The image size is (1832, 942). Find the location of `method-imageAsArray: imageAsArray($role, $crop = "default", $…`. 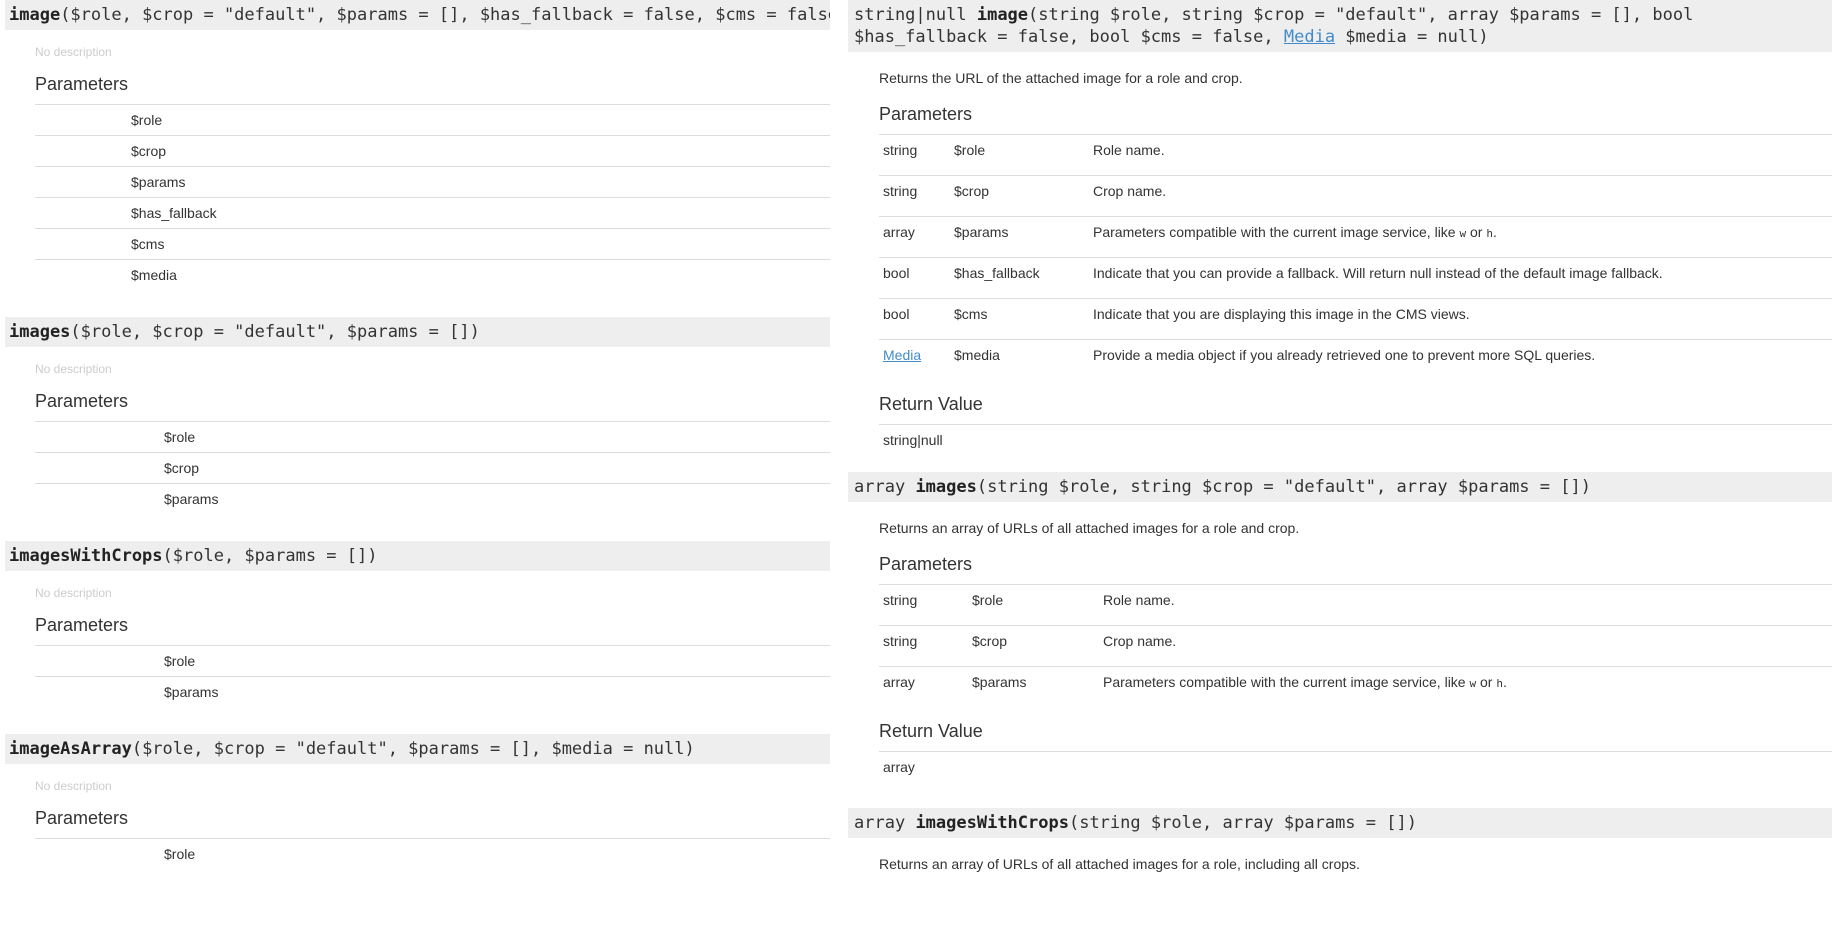

method-imageAsArray: imageAsArray($role, $crop = "default", $… is located at coordinates (415, 801).